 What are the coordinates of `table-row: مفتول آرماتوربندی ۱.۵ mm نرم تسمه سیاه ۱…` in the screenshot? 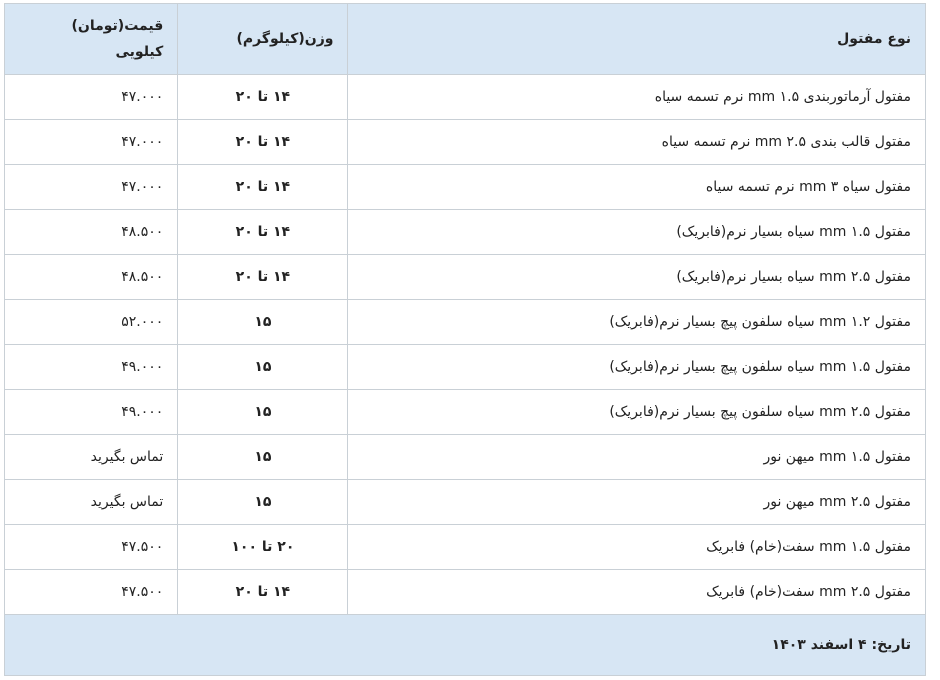 It's located at (464, 97).